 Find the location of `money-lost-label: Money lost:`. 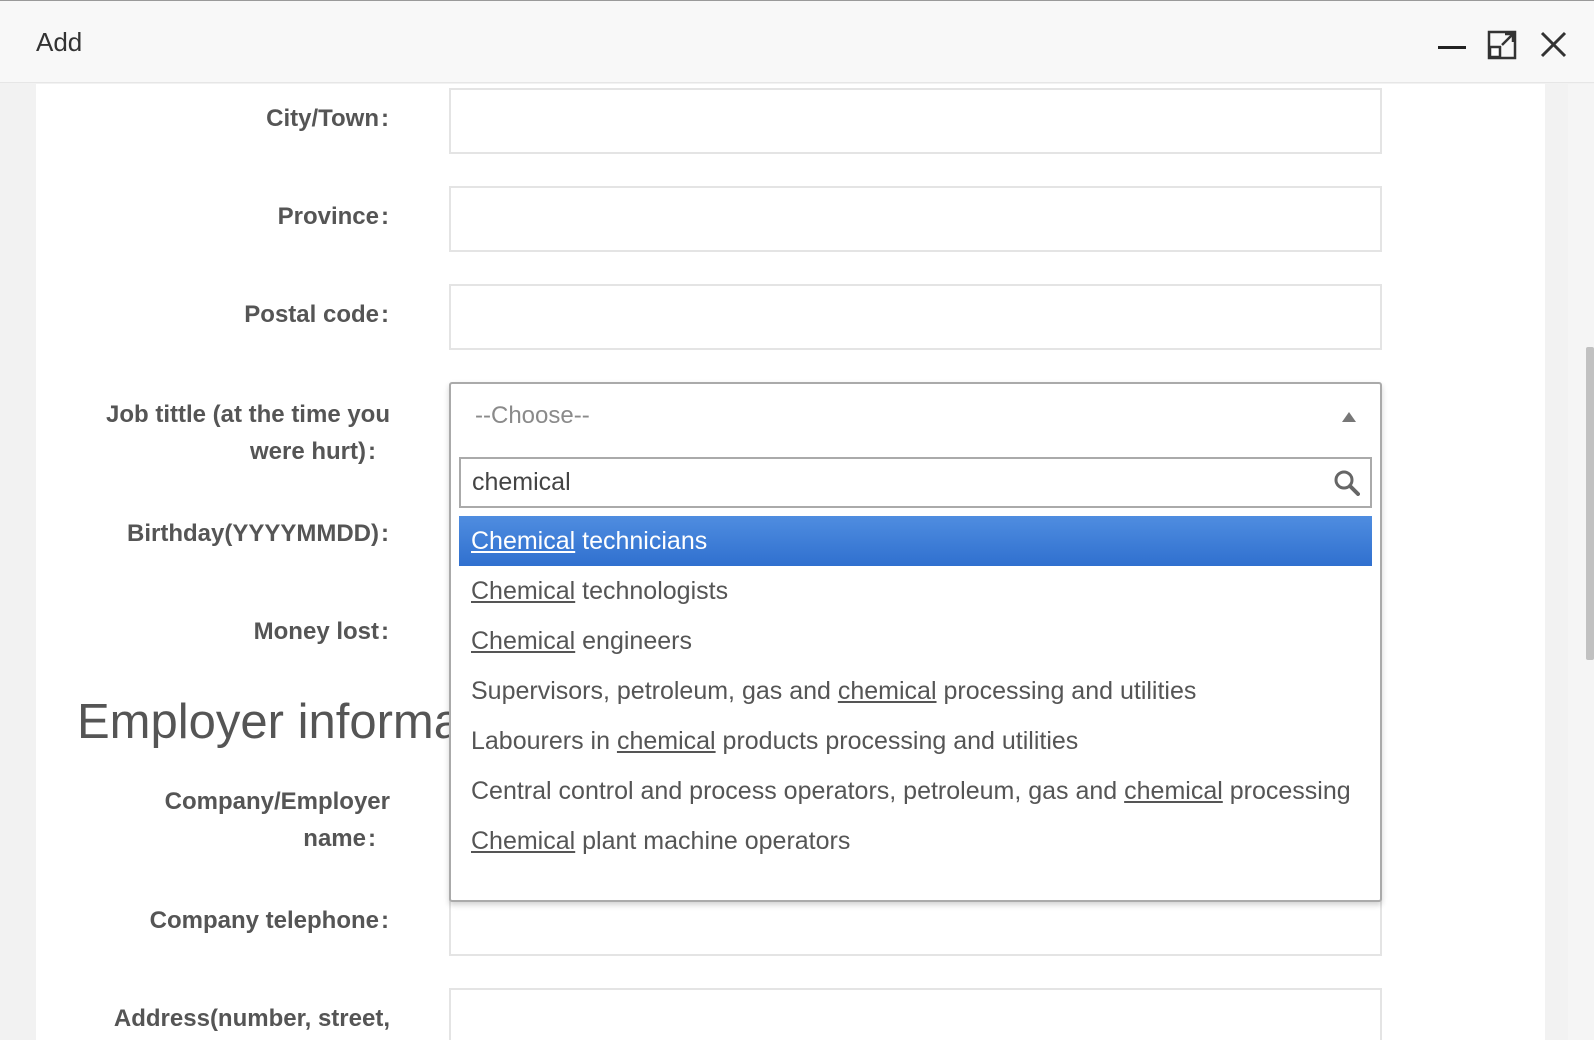

money-lost-label: Money lost: is located at coordinates (321, 631).